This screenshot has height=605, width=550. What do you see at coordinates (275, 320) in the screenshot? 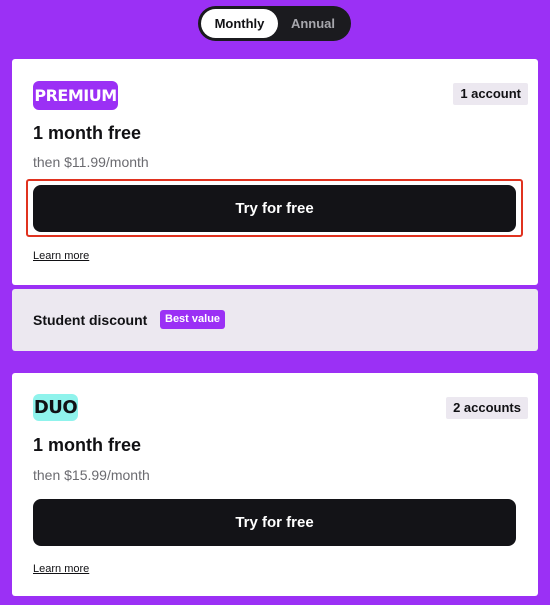
I see `student-discount-card: Student discount Best value` at bounding box center [275, 320].